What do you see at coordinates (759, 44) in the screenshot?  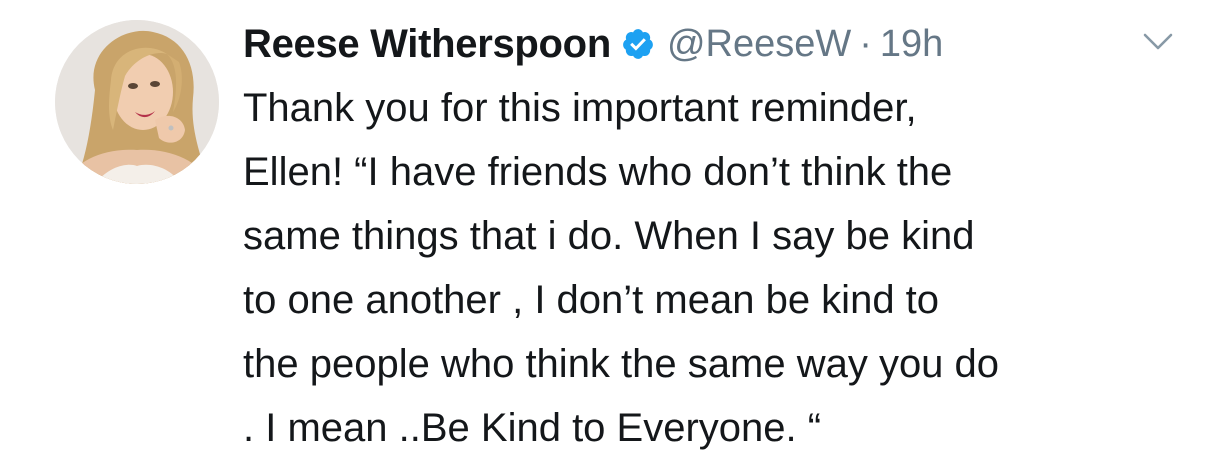 I see `author-handle: @ReeseW` at bounding box center [759, 44].